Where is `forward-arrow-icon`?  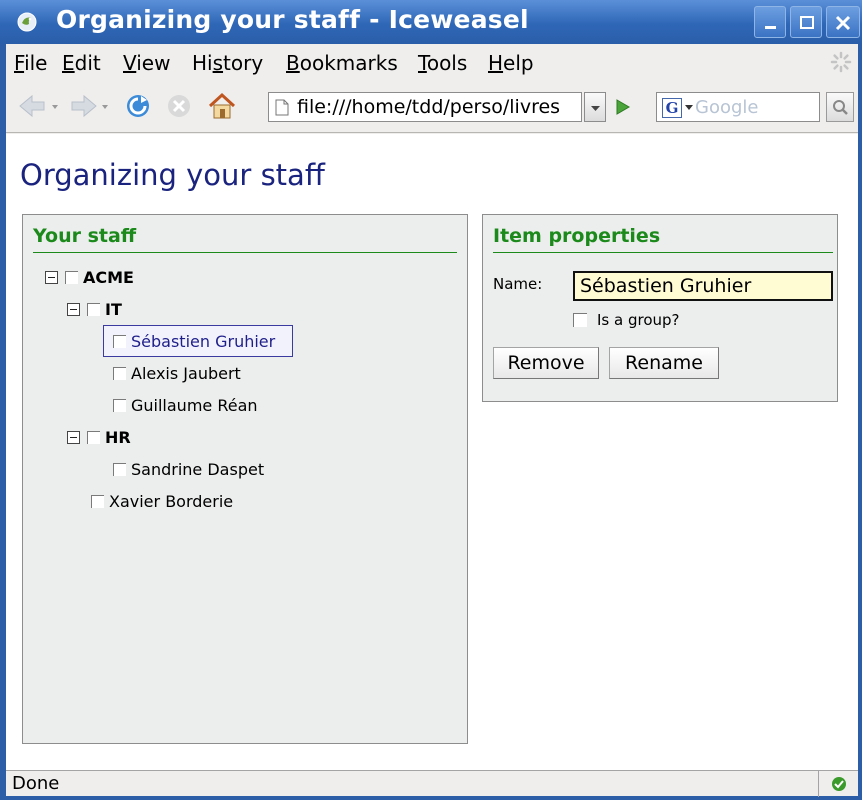
forward-arrow-icon is located at coordinates (83, 106).